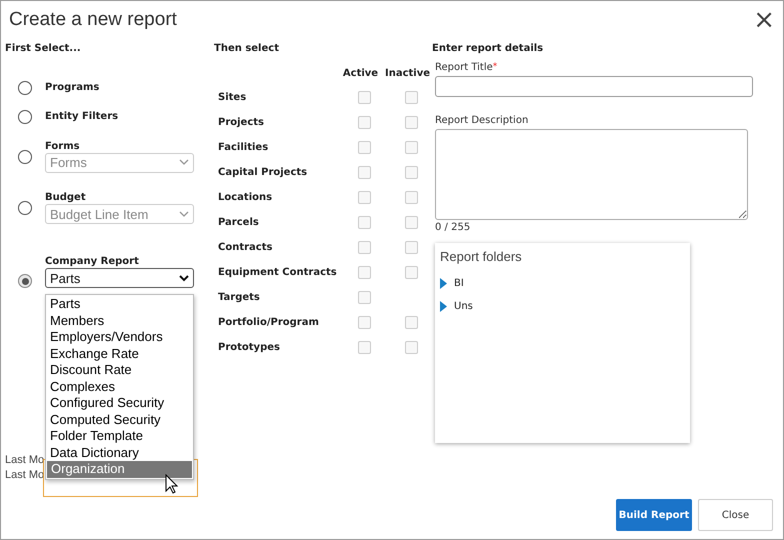  I want to click on menu-item: Employers/Vendors, so click(119, 337).